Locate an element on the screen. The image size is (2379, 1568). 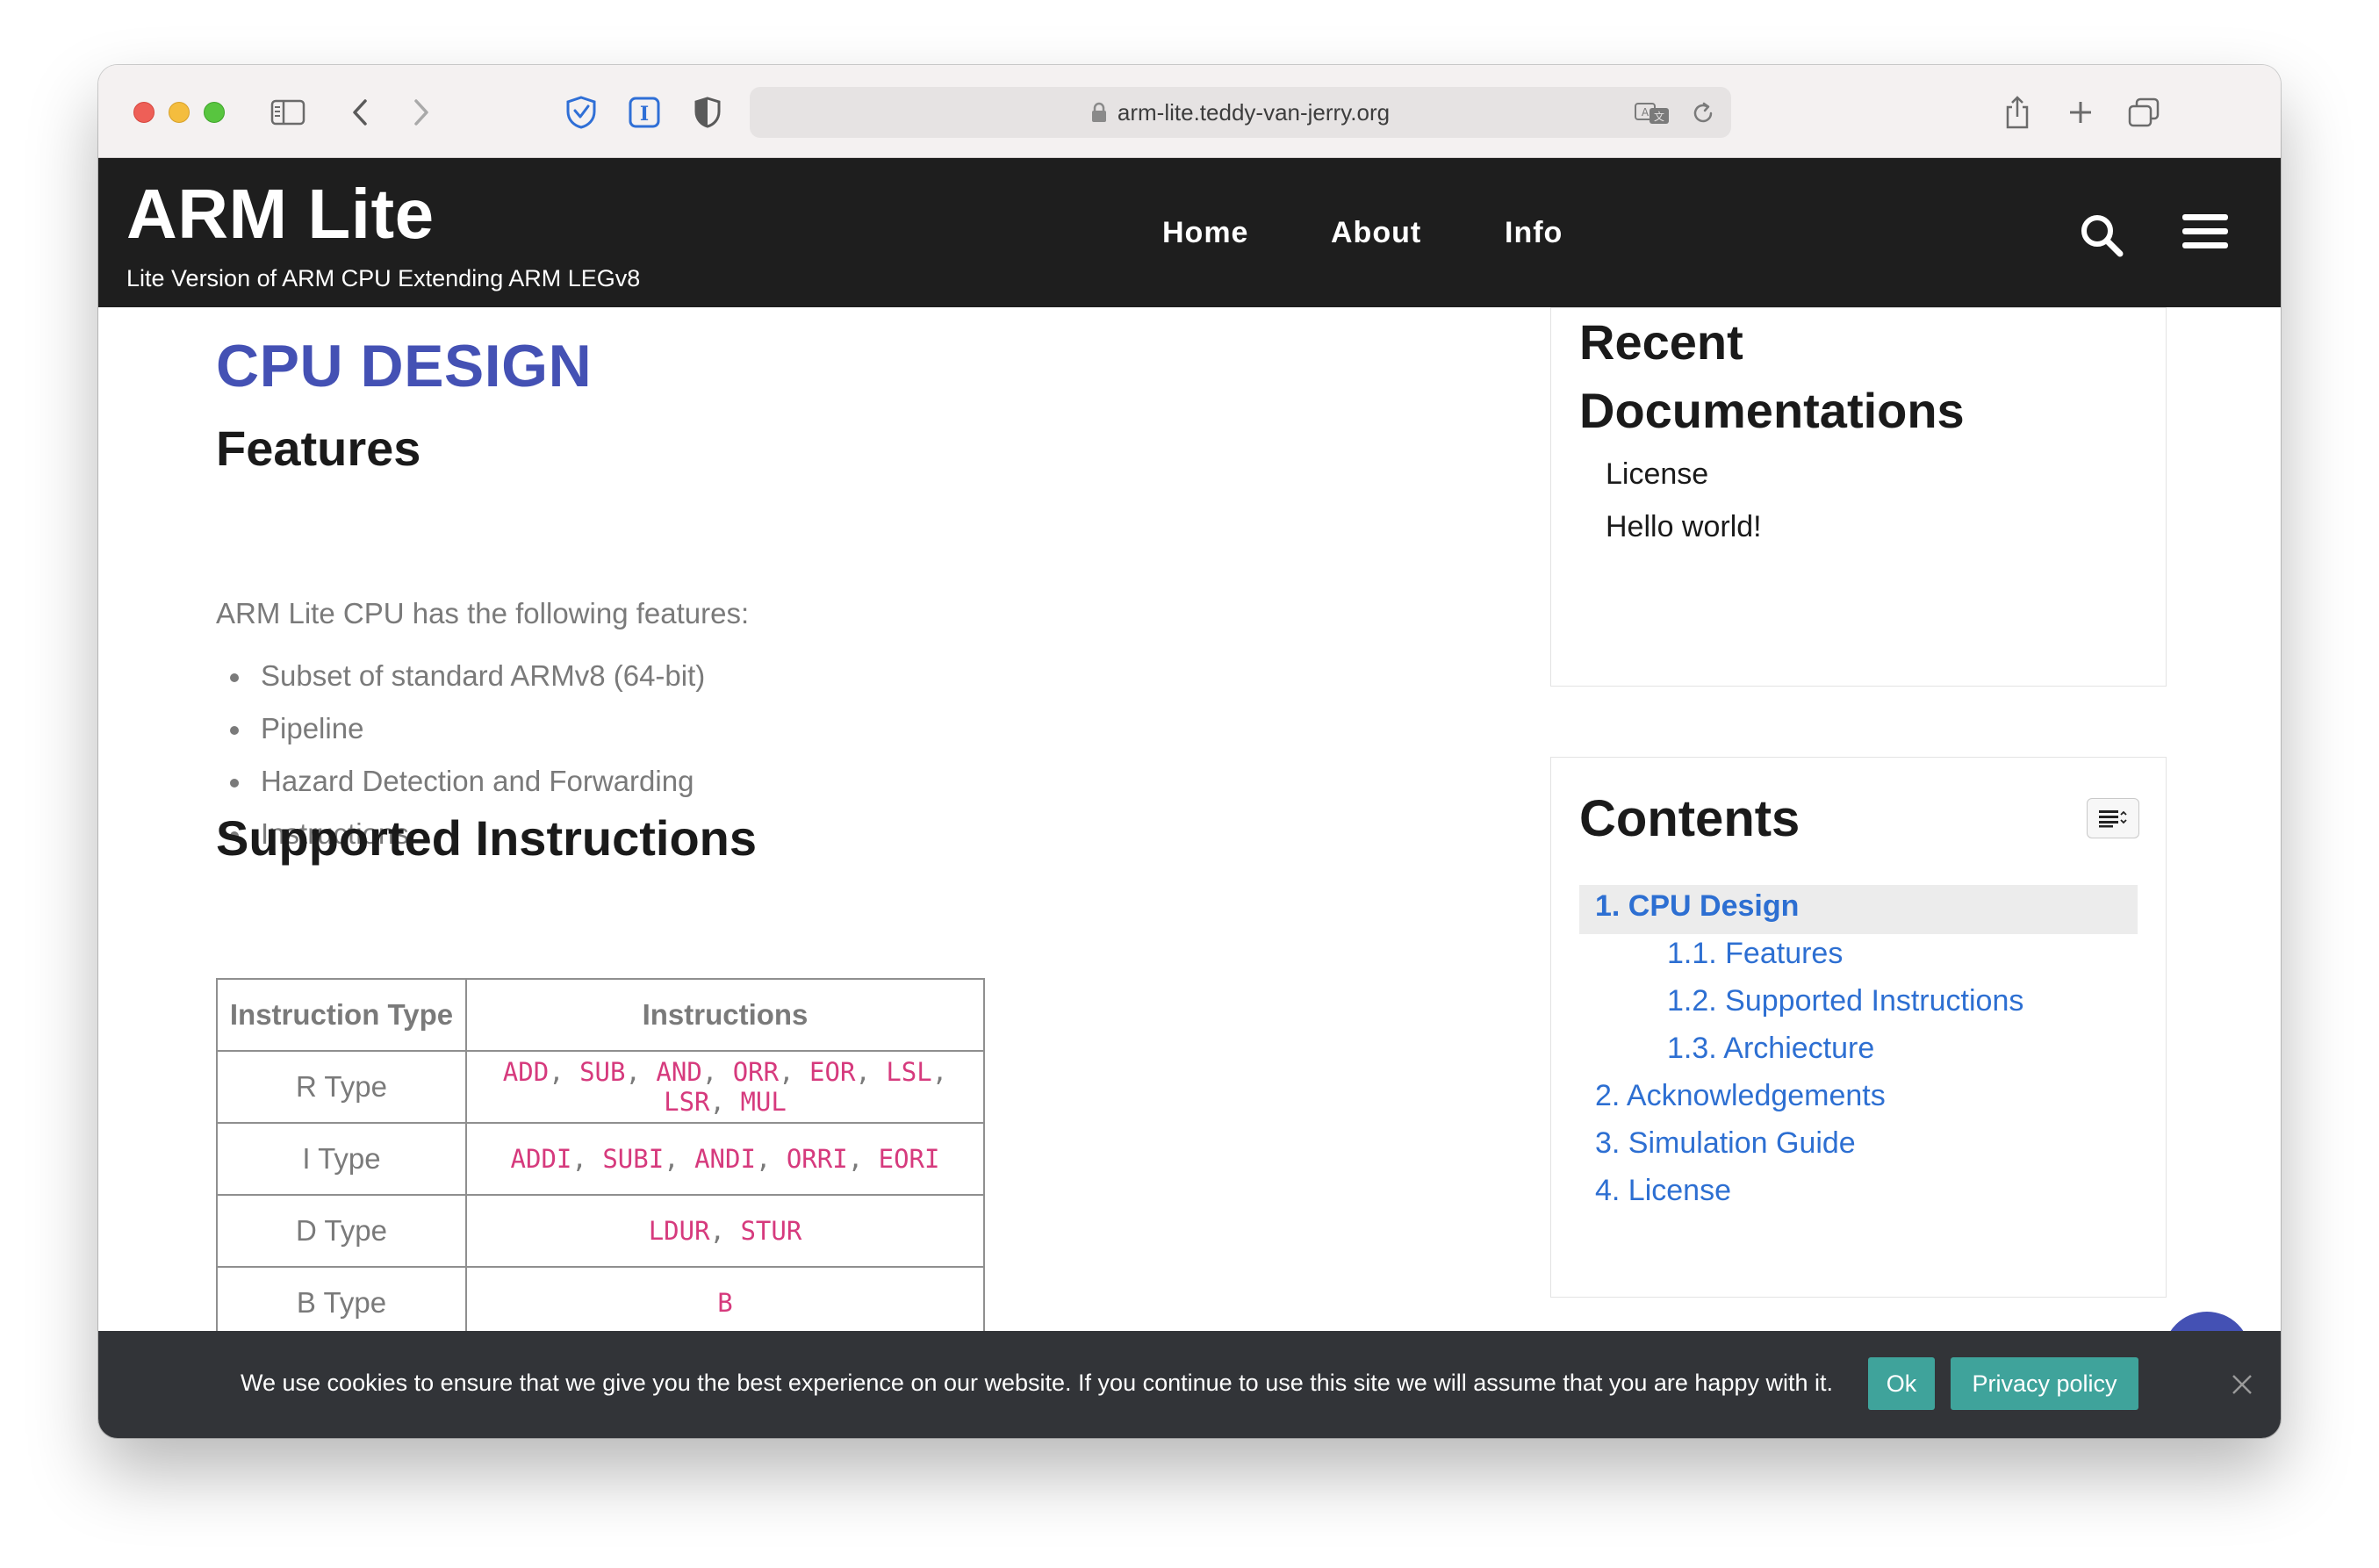
recent-docs-title: Recent Documentations is located at coordinates (1772, 376).